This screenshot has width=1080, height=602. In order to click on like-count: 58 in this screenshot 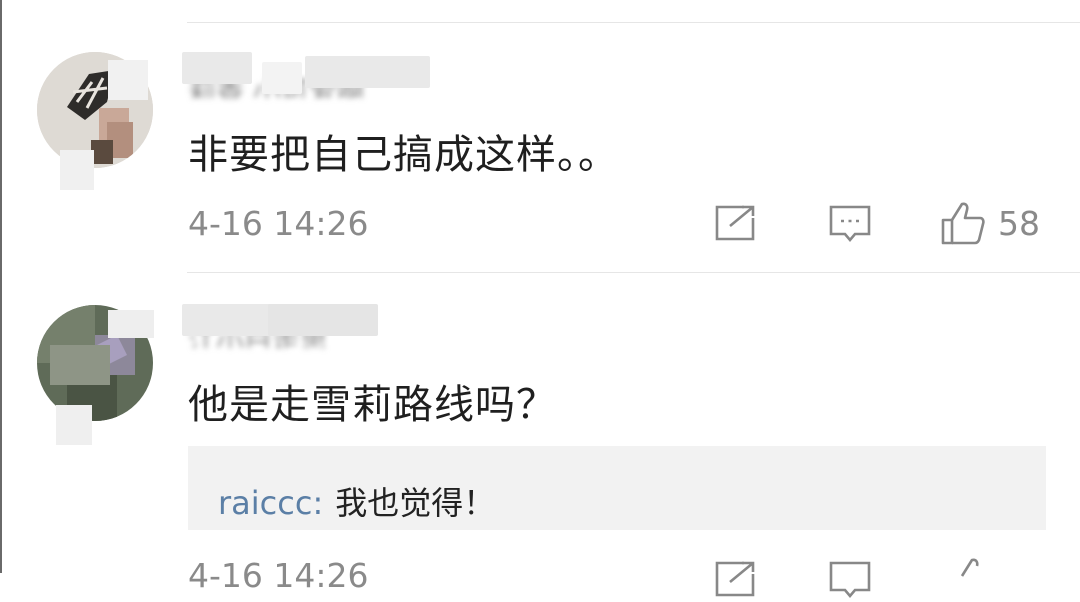, I will do `click(1019, 223)`.